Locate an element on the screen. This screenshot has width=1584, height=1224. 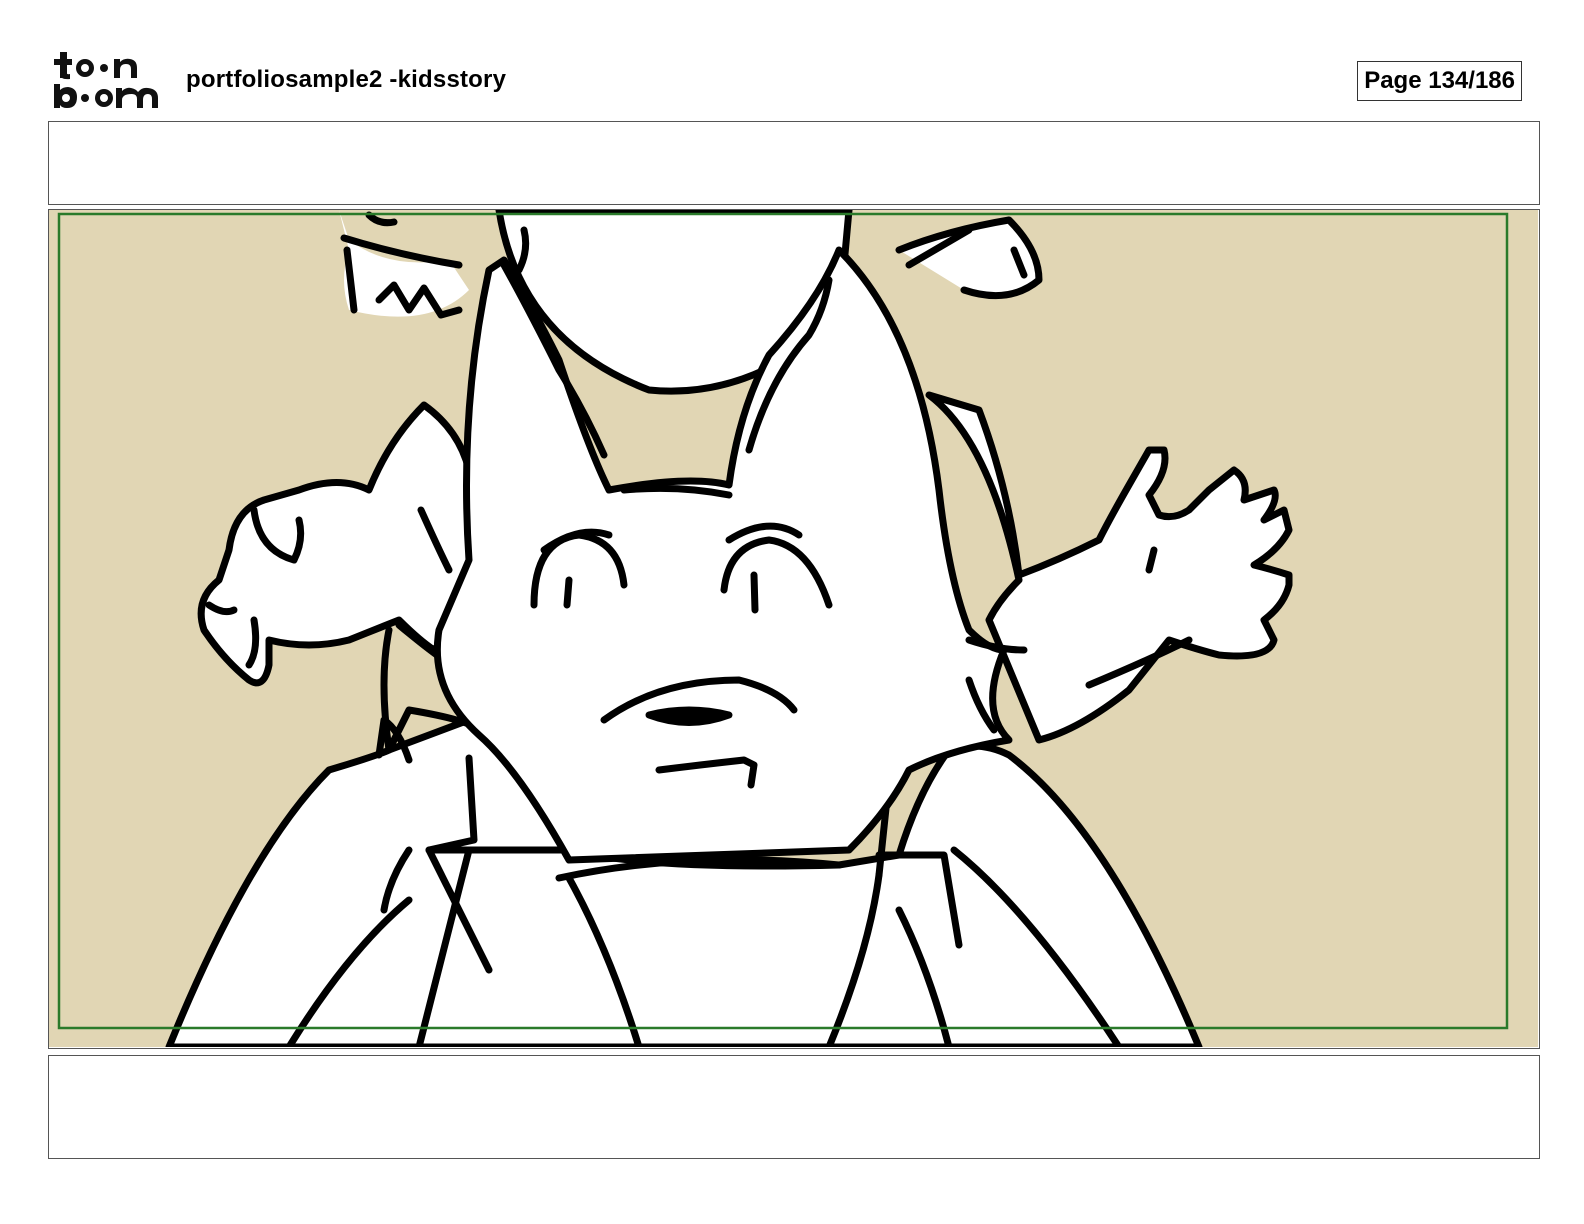
project-title: portfoliosample2 -kidsstory is located at coordinates (346, 79).